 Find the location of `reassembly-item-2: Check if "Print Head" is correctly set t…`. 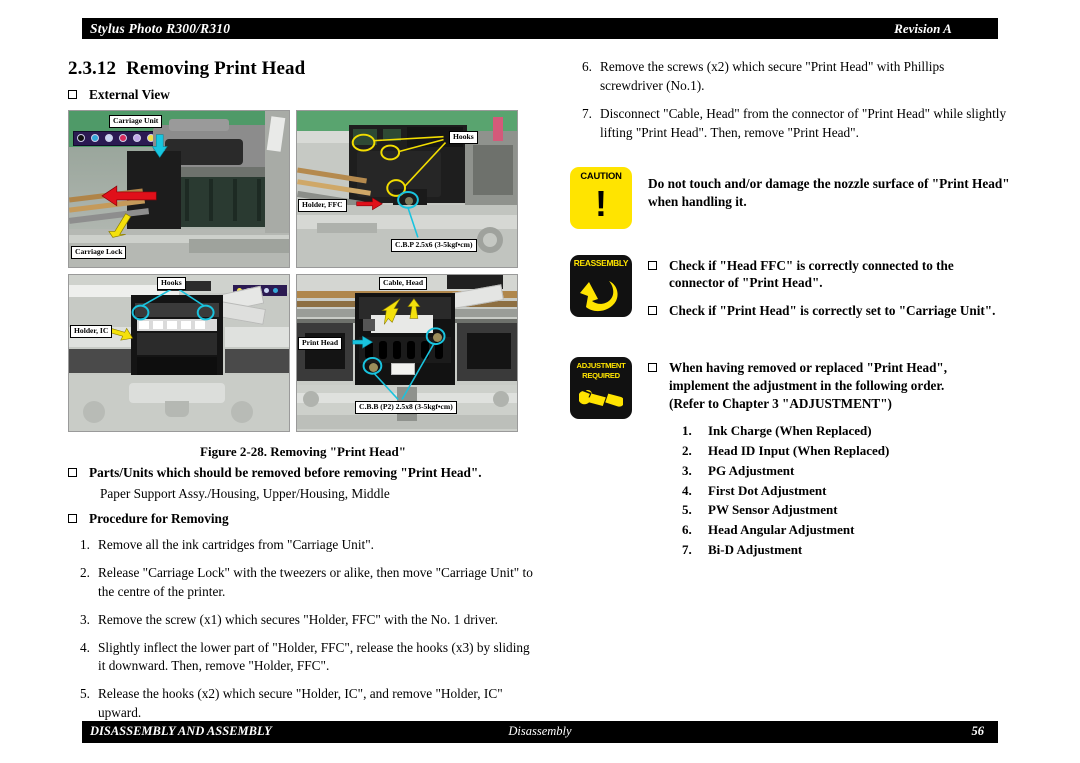

reassembly-item-2: Check if "Print Head" is correctly set t… is located at coordinates (829, 311).